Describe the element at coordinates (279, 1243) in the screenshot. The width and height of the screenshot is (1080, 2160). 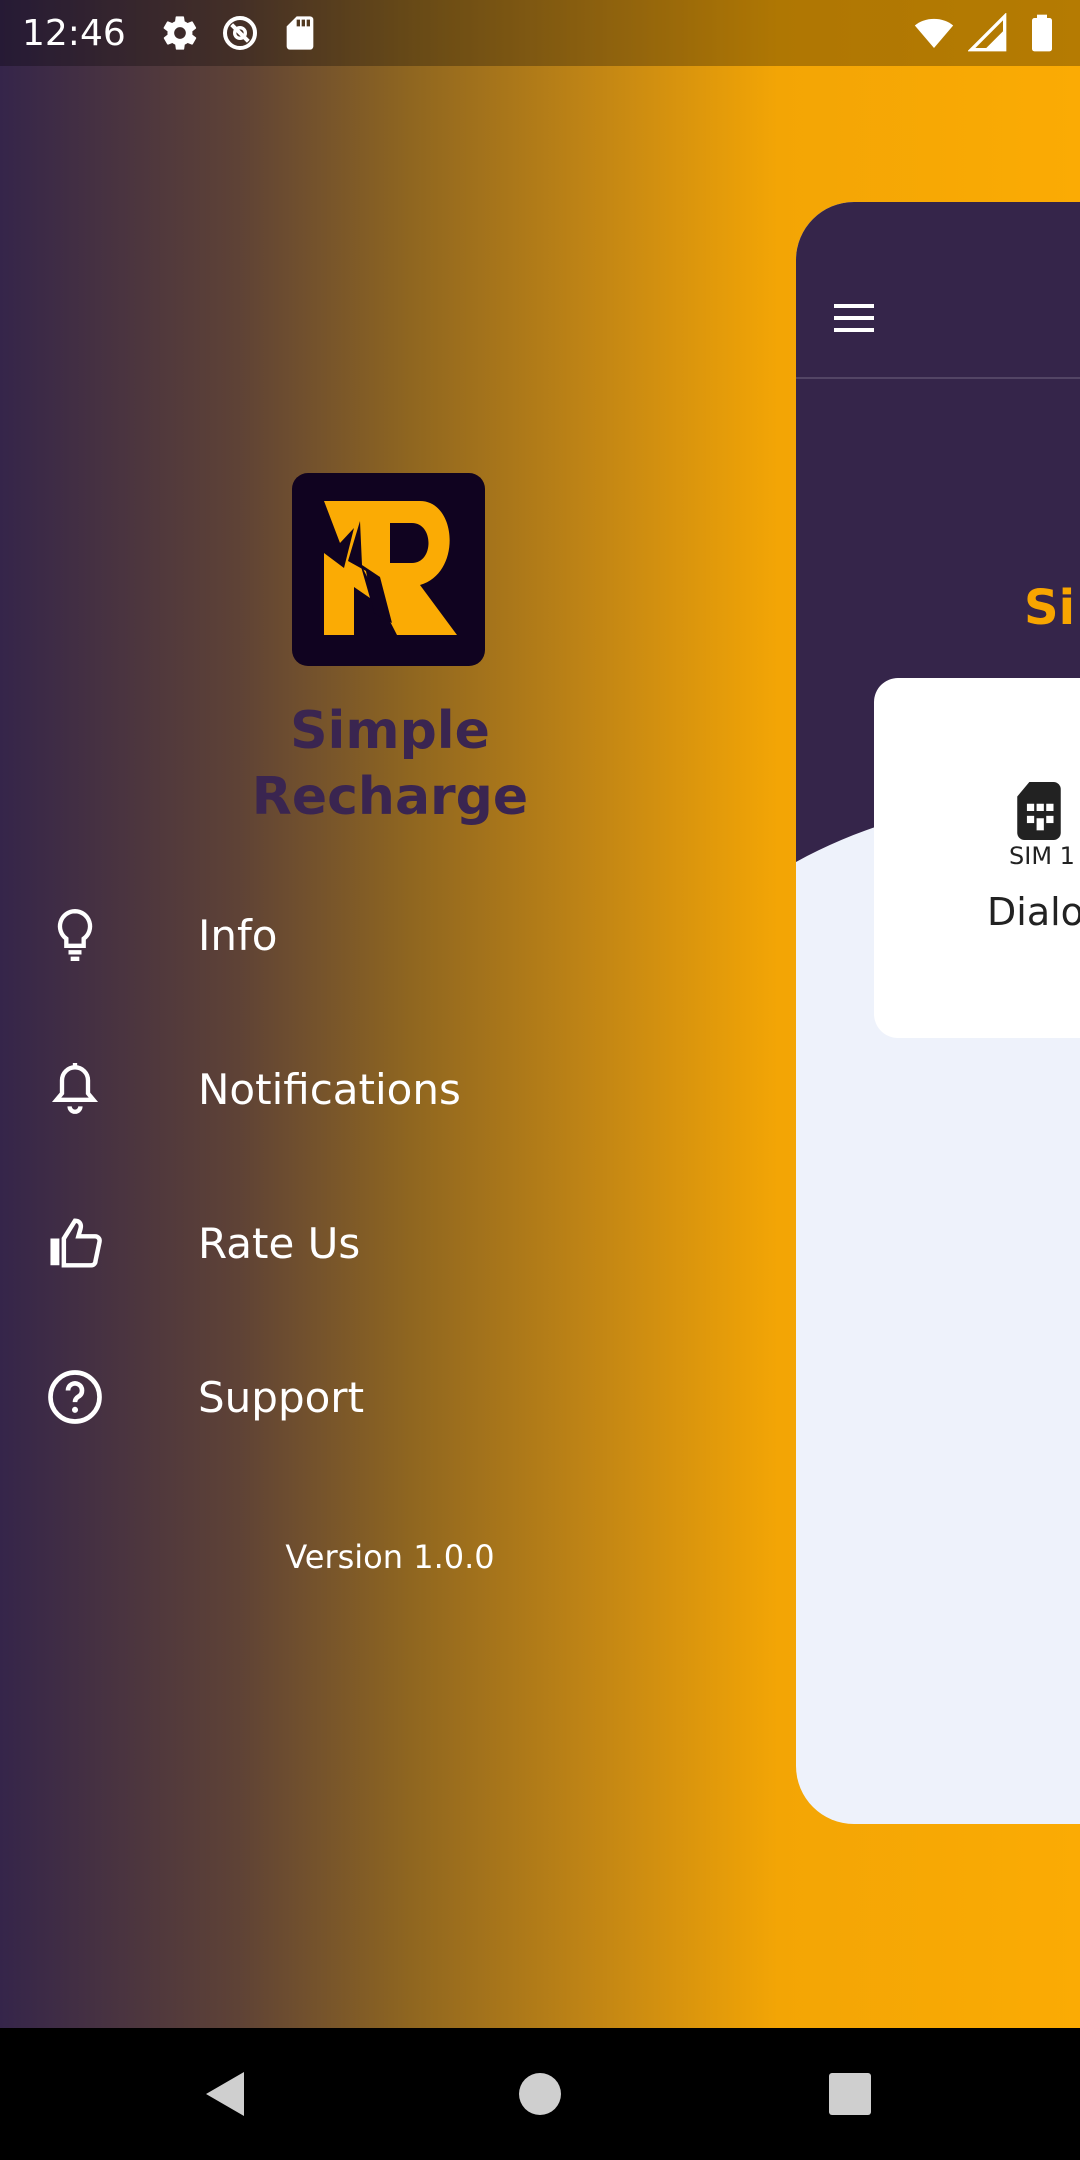
I see `menu-item-label: Rate Us` at that location.